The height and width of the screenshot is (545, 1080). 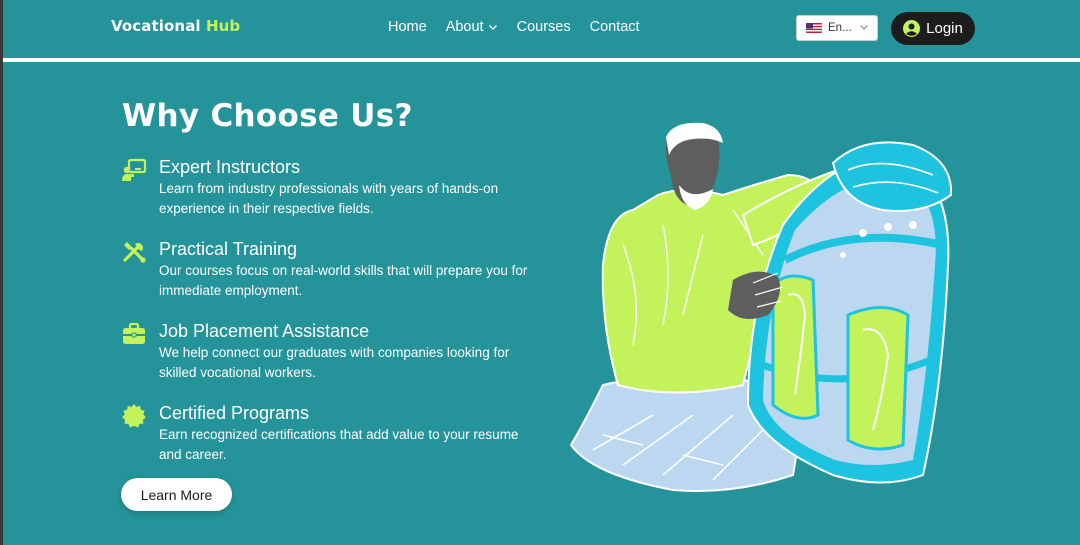 I want to click on nav-home-label: Home, so click(x=407, y=27).